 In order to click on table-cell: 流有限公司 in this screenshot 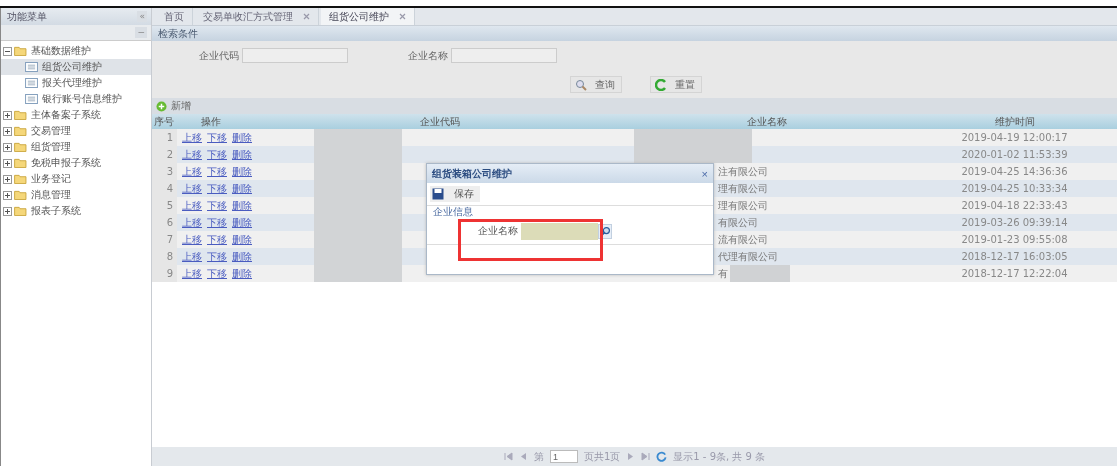, I will do `click(743, 239)`.